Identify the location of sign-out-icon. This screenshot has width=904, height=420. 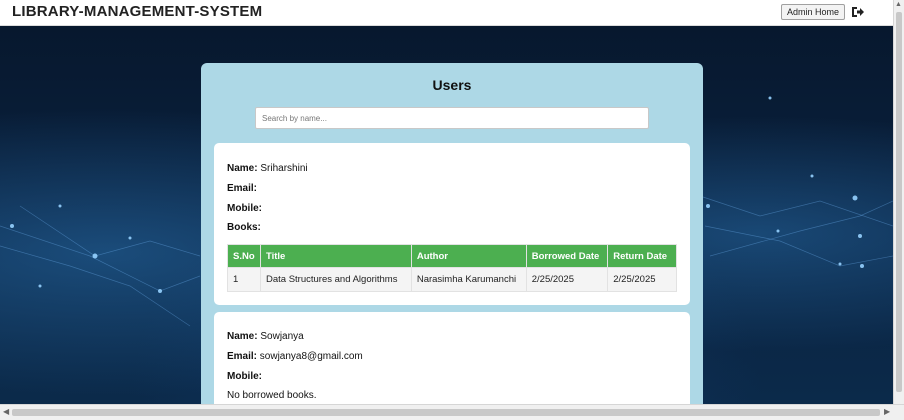
(858, 12).